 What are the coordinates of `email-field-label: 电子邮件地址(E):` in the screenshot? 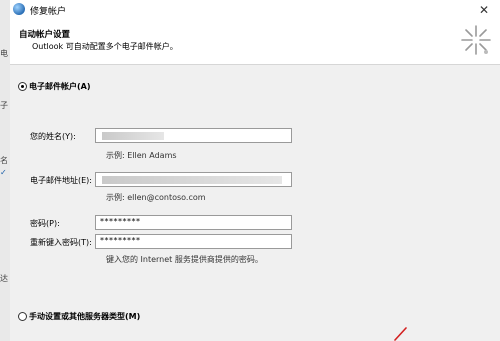 It's located at (61, 180).